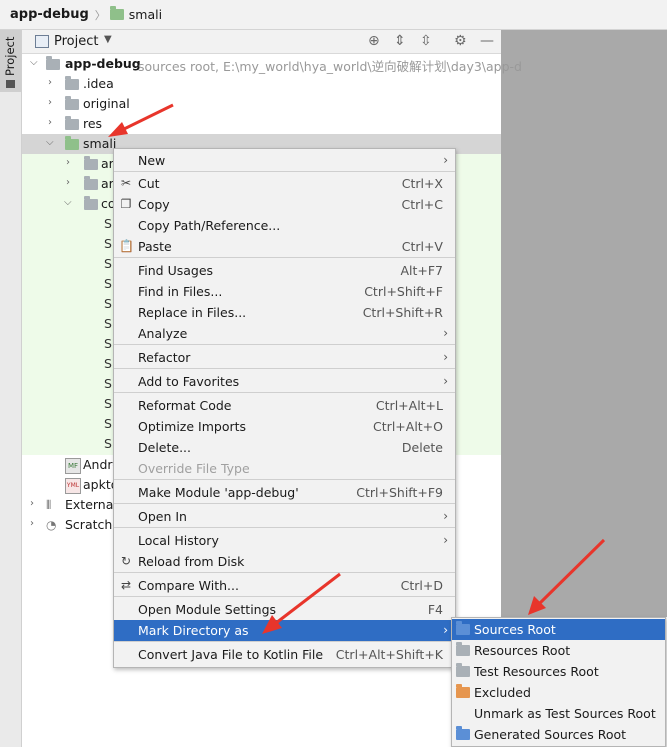 The image size is (667, 747). I want to click on menu-item-reformat-code: Reformat Code Ctrl+Alt+L, so click(284, 405).